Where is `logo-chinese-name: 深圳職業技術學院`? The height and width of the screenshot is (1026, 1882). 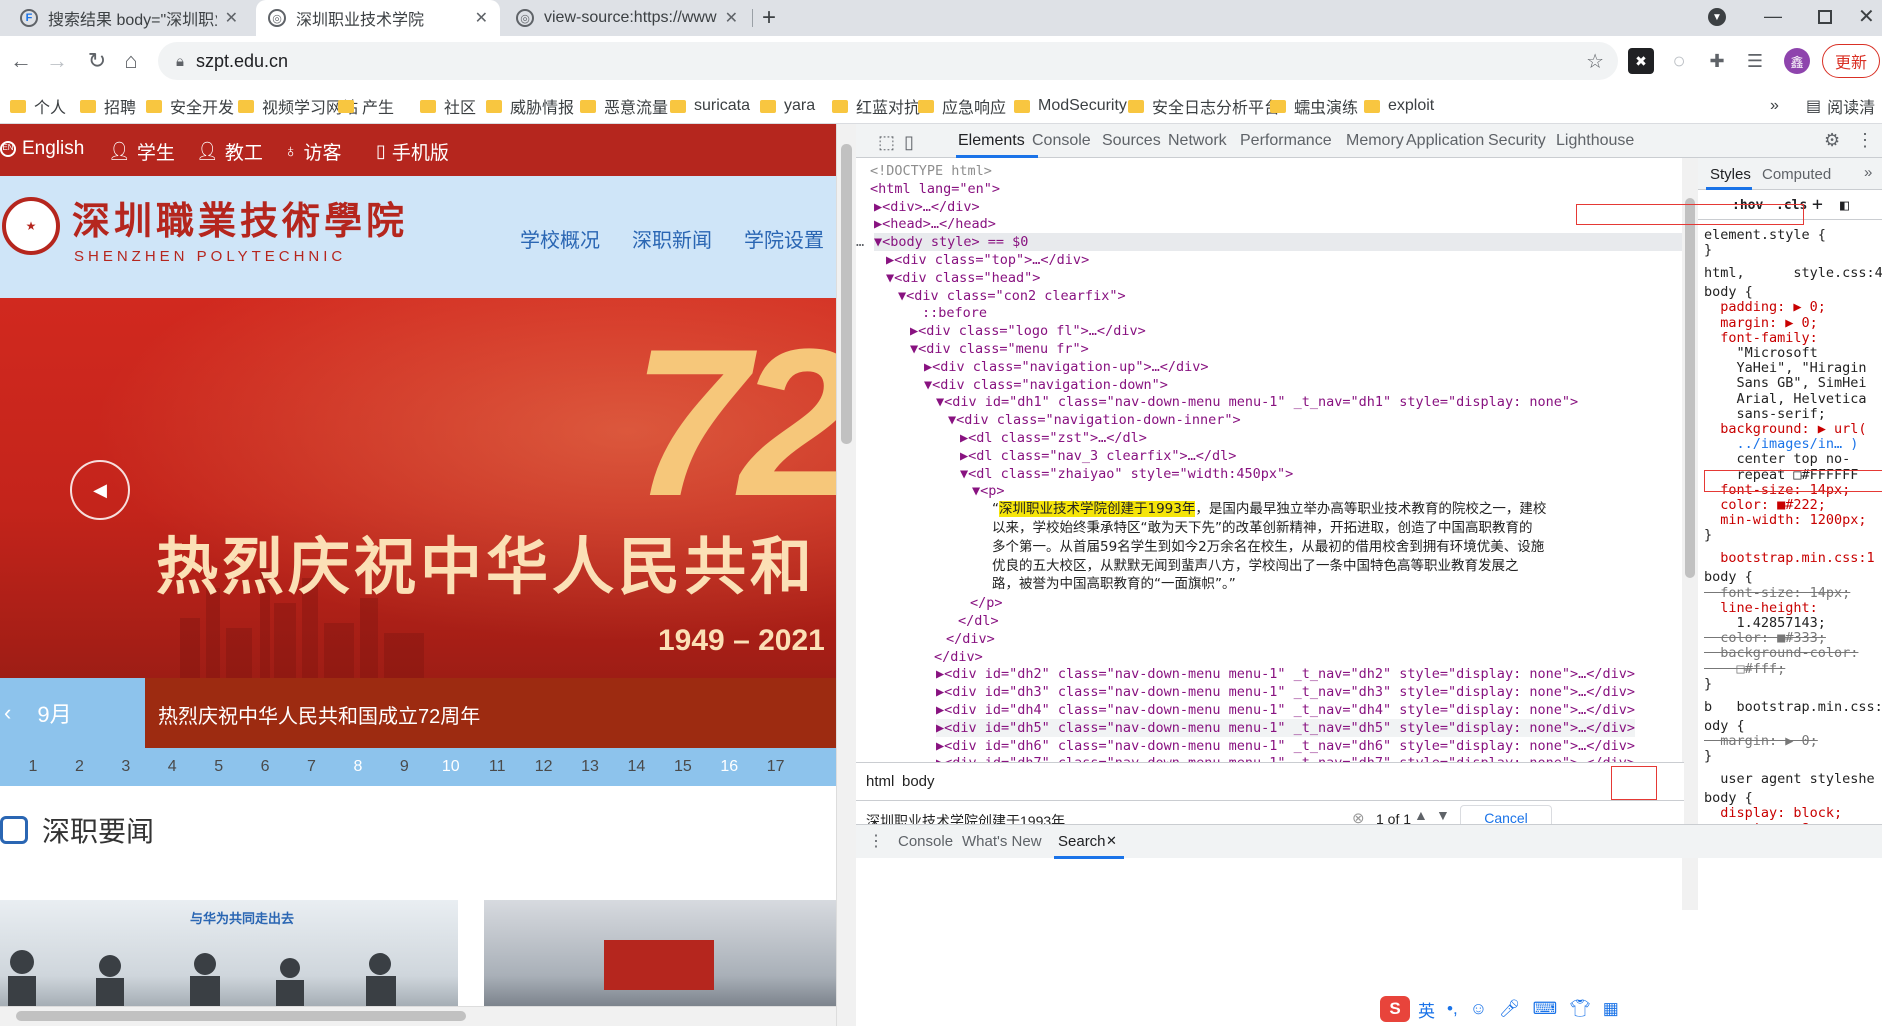 logo-chinese-name: 深圳職業技術學院 is located at coordinates (240, 217).